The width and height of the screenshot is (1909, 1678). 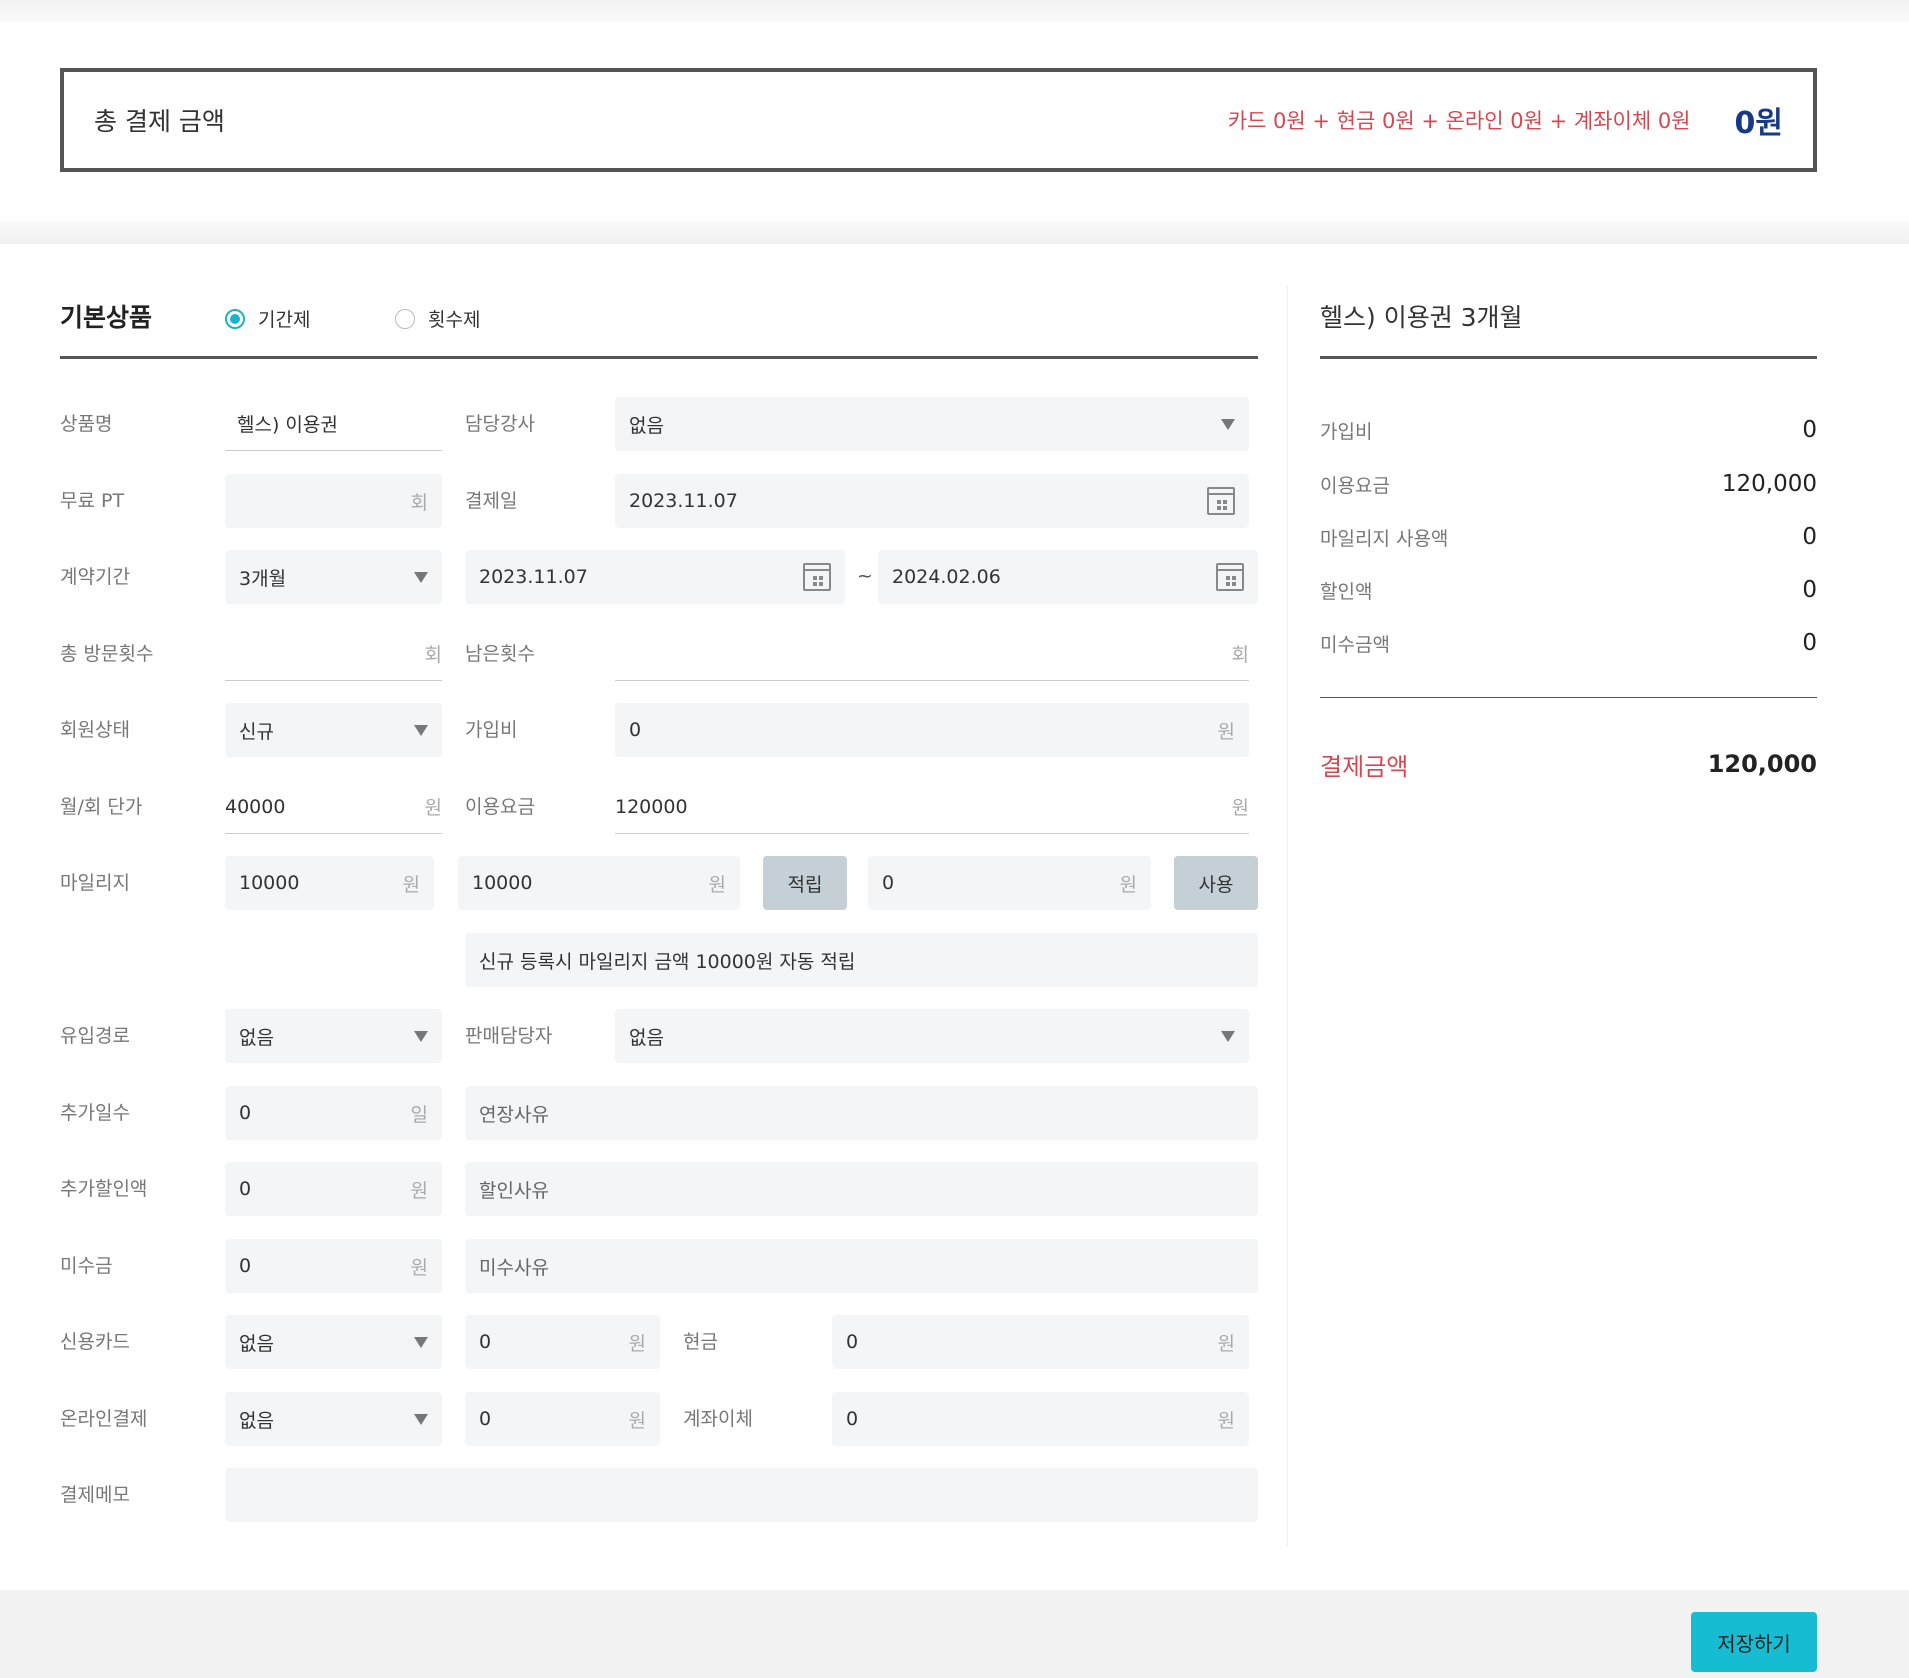 What do you see at coordinates (861, 1266) in the screenshot?
I see `unpaid-reason-input: 미수사유` at bounding box center [861, 1266].